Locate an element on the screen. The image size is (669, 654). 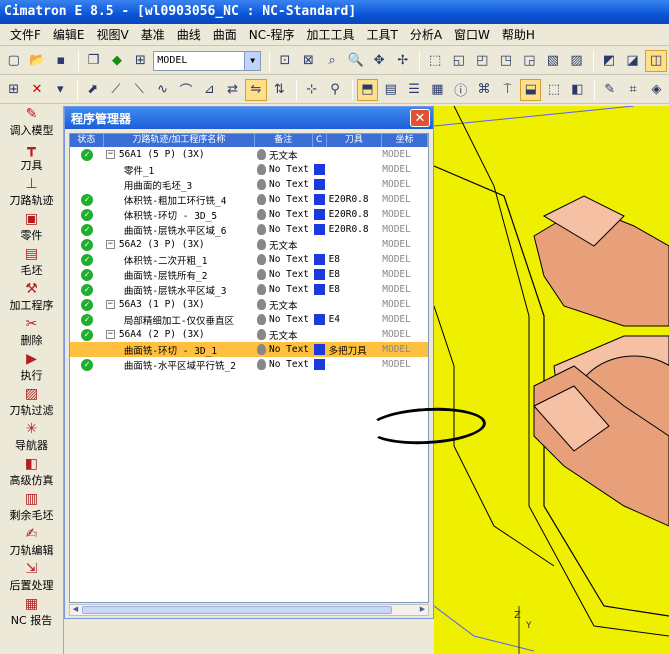
table-row: ✓ −56A2 (3 P) (3X) 无文本 MODEL is located at coordinates (249, 244).